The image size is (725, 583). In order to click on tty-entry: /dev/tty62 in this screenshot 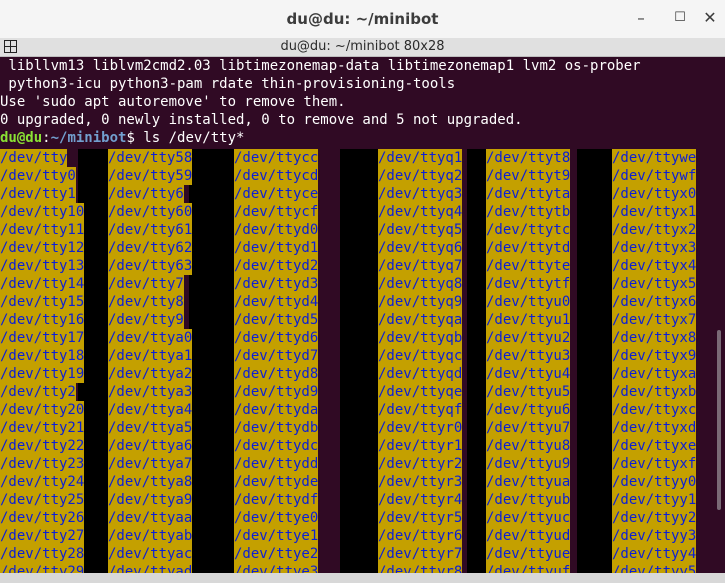, I will do `click(150, 248)`.